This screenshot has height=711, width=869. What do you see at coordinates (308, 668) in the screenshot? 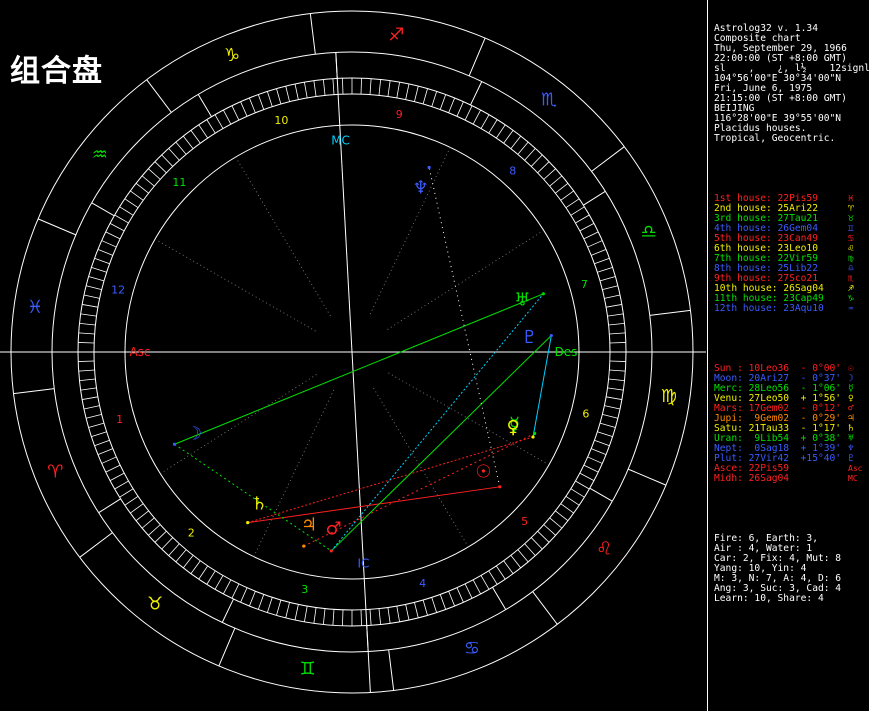
I see `sign-glyph-icon: ♊` at bounding box center [308, 668].